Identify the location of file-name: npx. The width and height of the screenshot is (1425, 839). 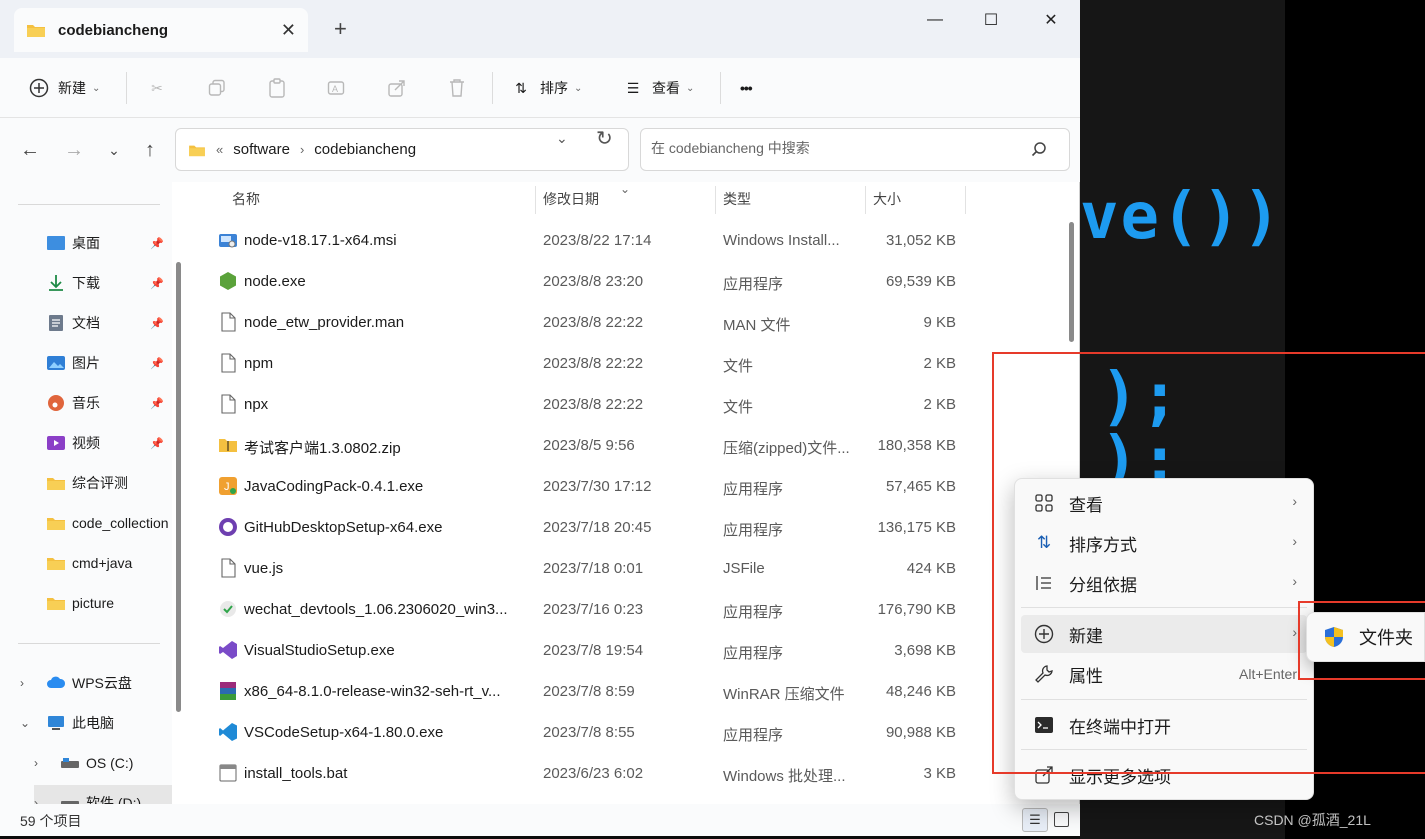
(256, 404).